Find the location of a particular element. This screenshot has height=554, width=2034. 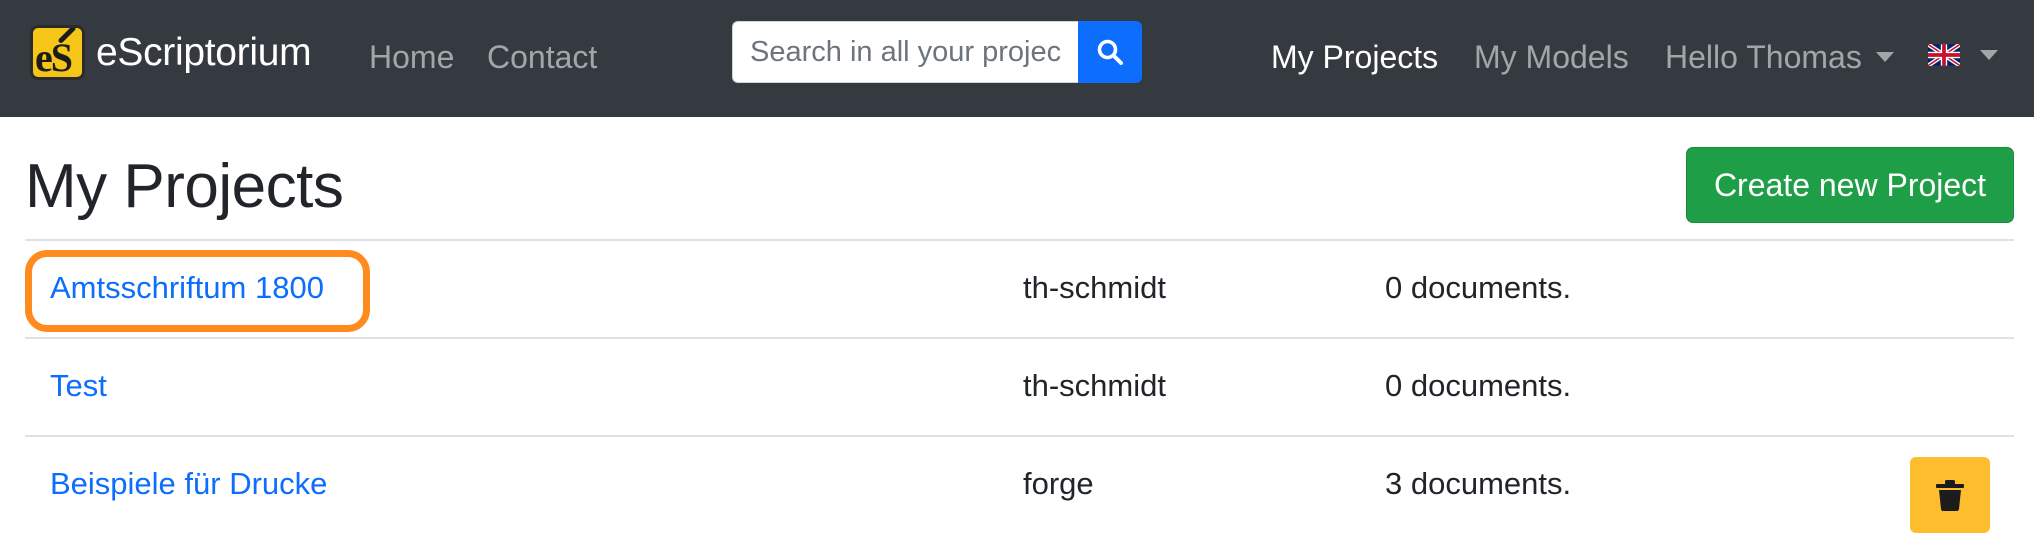

nav-contact-link: Contact is located at coordinates (542, 57).